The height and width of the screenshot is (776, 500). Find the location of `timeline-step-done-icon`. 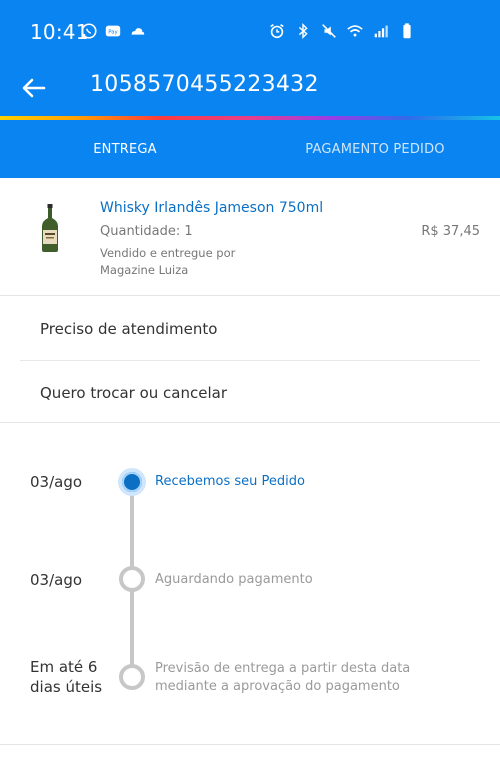

timeline-step-done-icon is located at coordinates (132, 482).